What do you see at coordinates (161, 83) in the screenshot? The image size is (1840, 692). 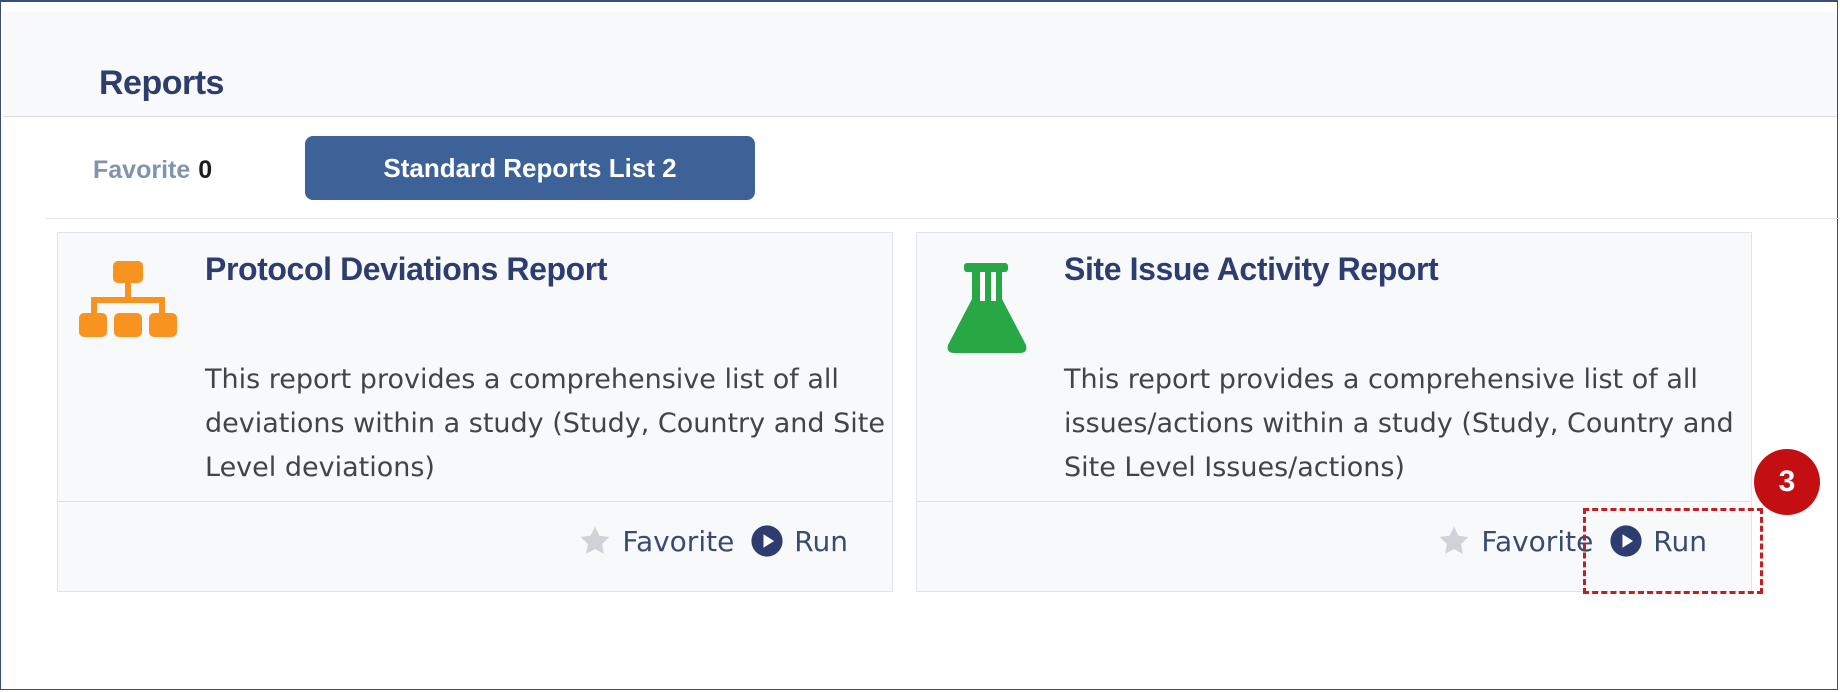 I see `page-title: Reports` at bounding box center [161, 83].